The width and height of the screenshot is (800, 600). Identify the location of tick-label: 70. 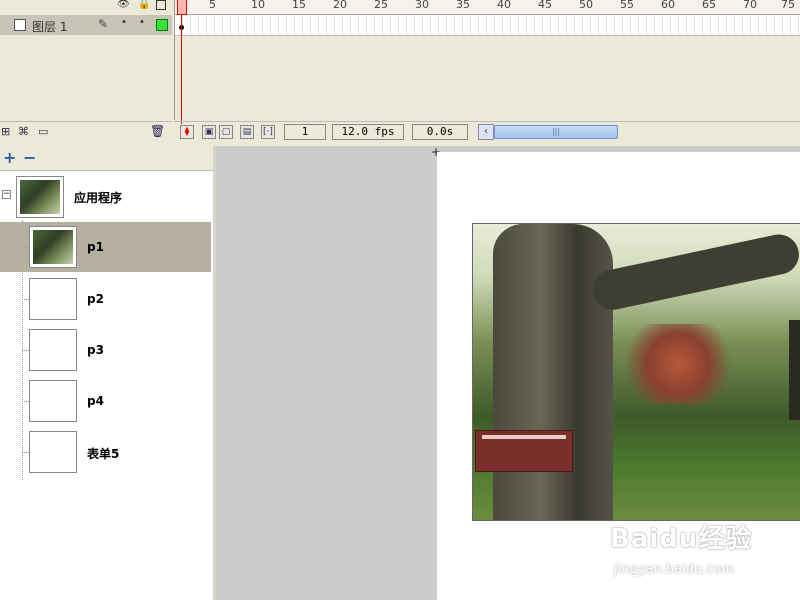
(750, 5).